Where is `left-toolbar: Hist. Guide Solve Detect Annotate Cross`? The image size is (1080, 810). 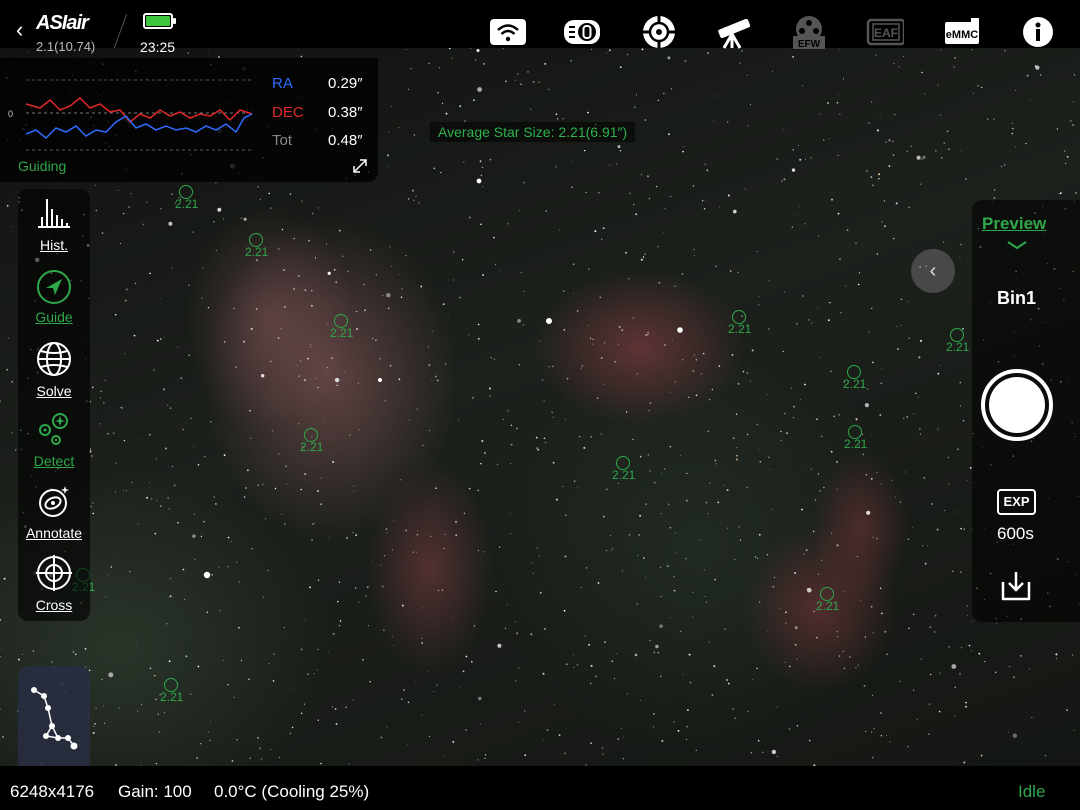
left-toolbar: Hist. Guide Solve Detect Annotate Cross is located at coordinates (54, 405).